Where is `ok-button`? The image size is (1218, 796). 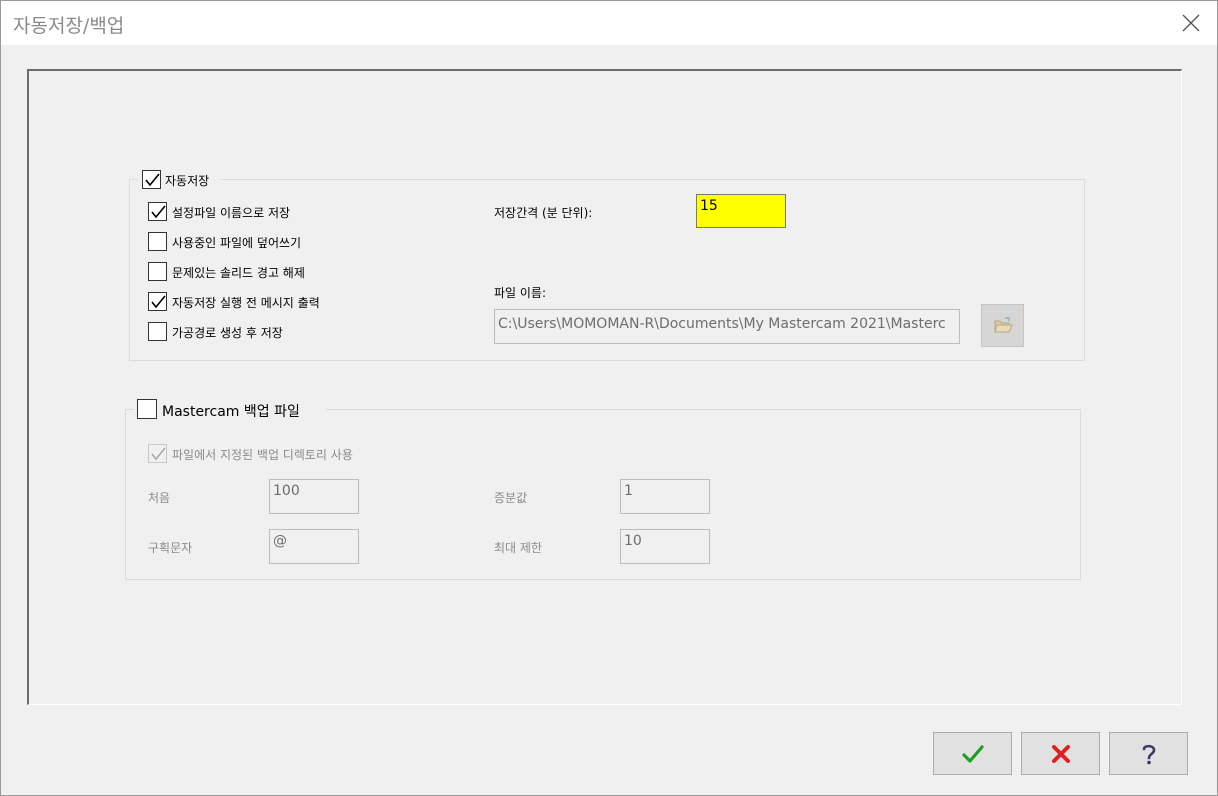
ok-button is located at coordinates (972, 753).